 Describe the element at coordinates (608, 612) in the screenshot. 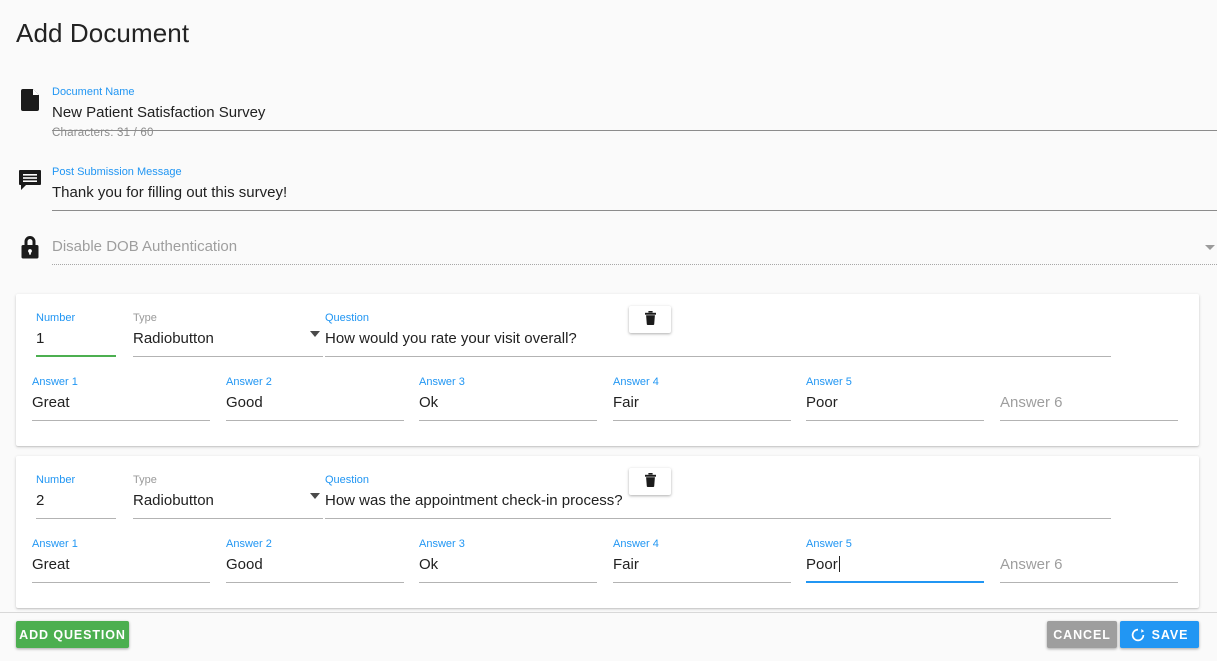

I see `footer-divider` at that location.